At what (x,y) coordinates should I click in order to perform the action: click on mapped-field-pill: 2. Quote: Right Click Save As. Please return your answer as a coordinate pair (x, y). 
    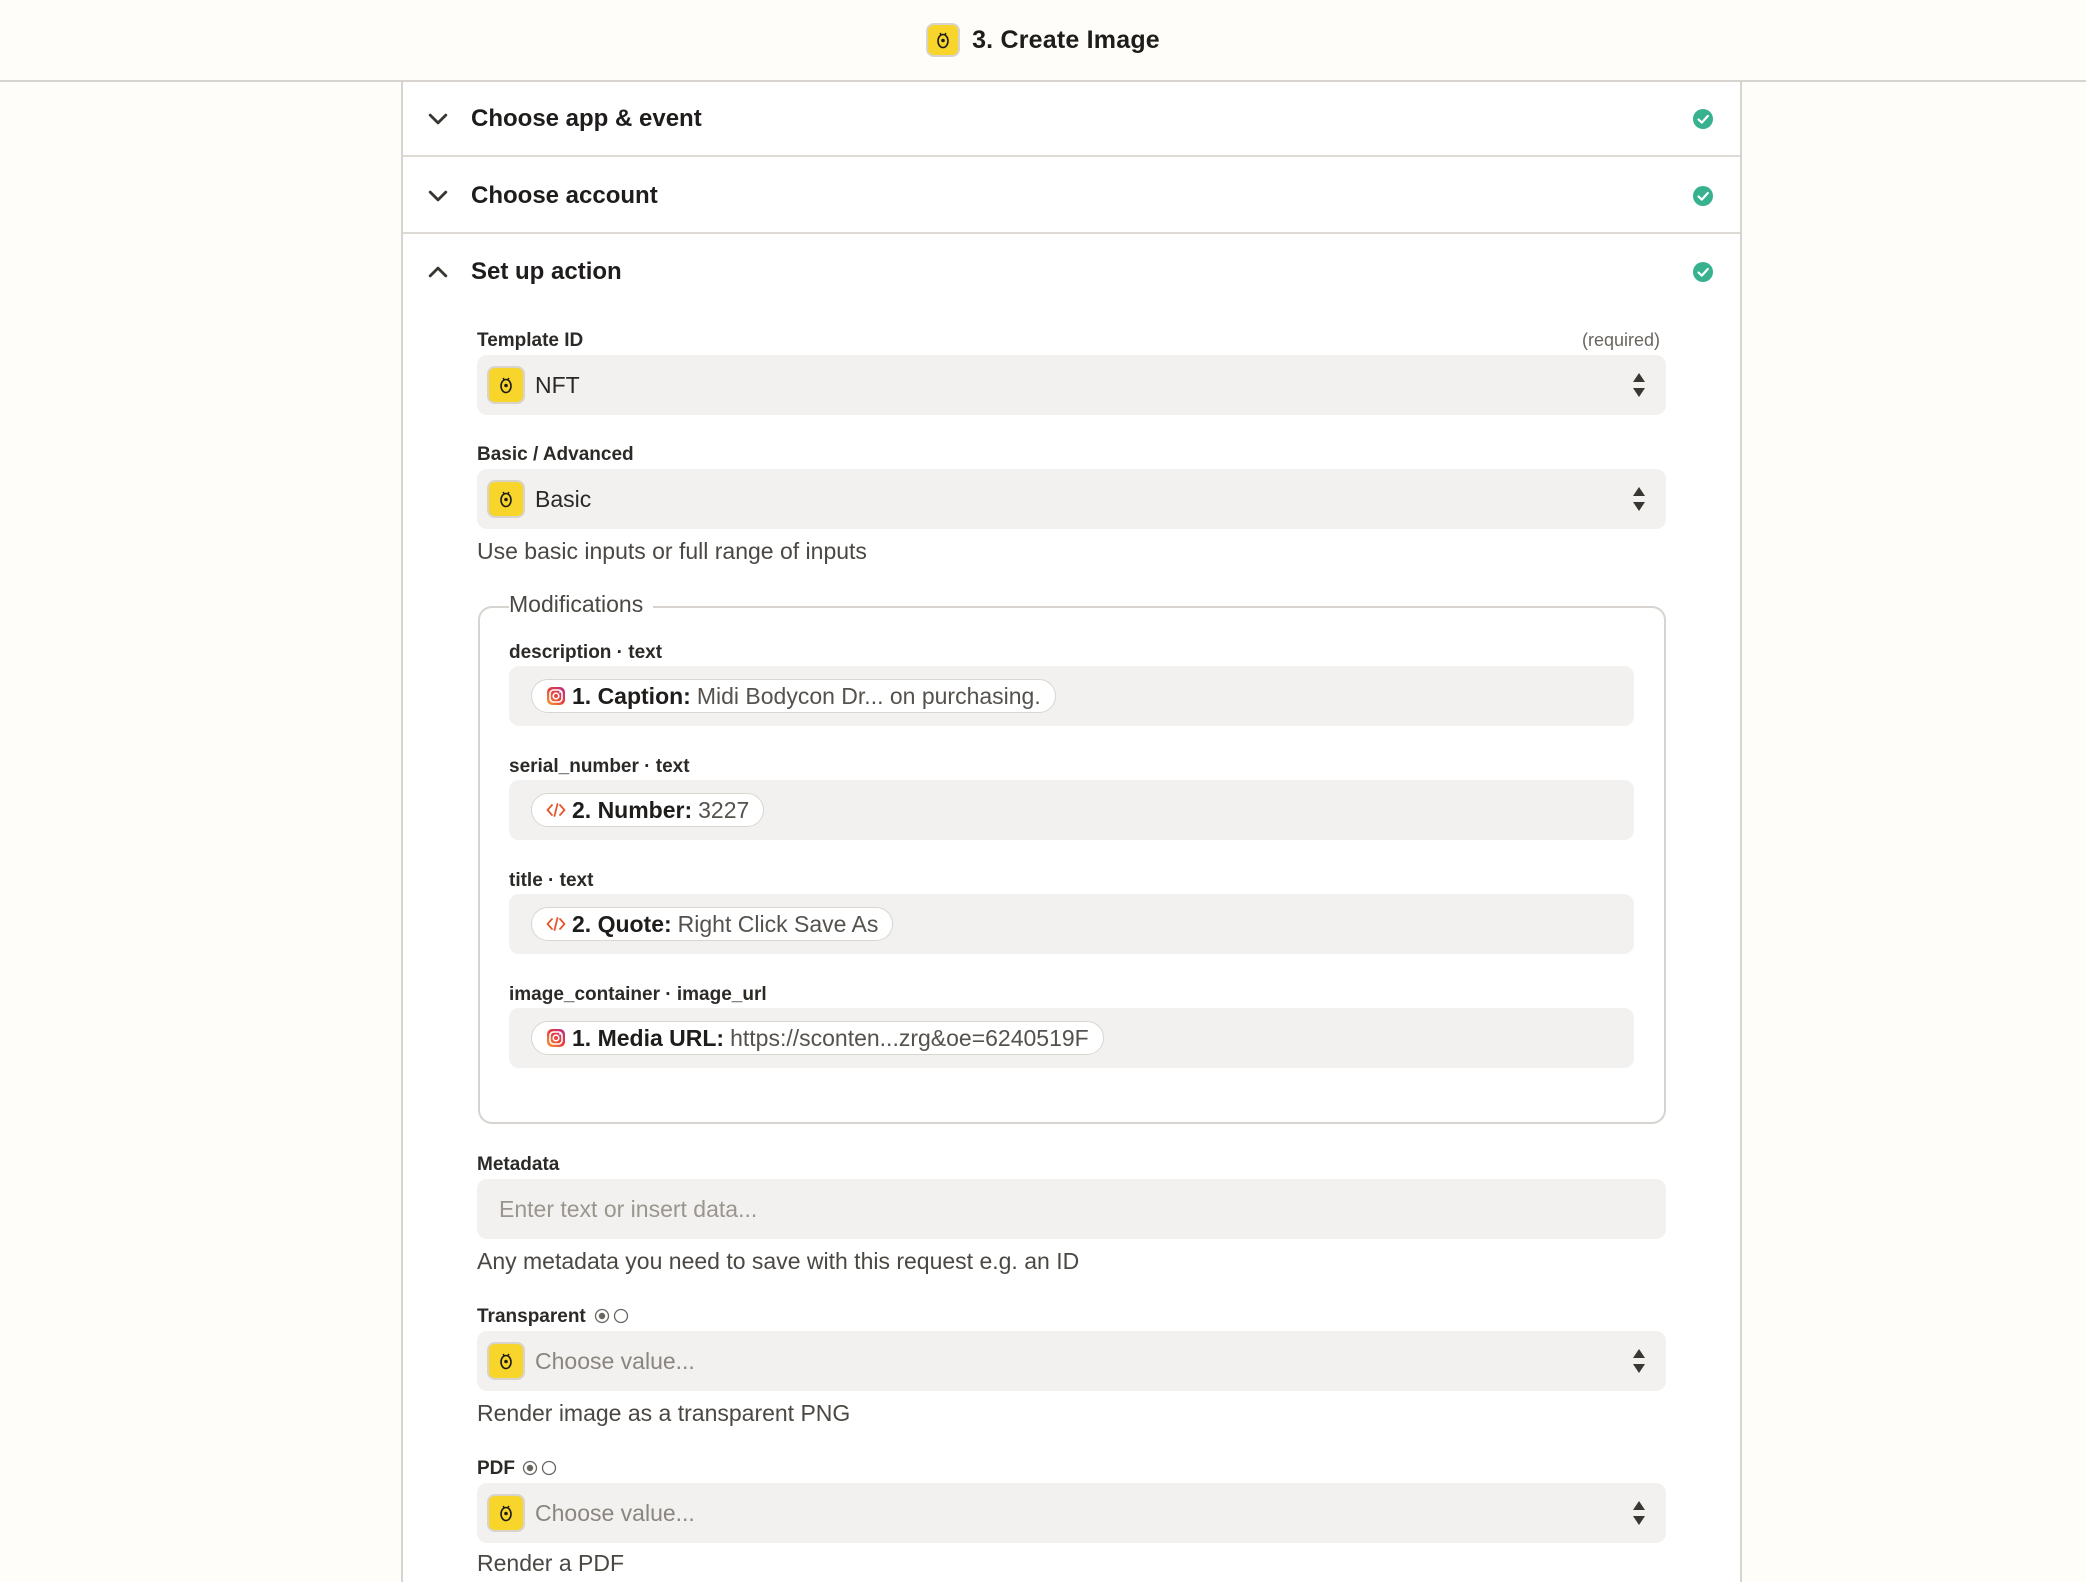
    Looking at the image, I should click on (712, 924).